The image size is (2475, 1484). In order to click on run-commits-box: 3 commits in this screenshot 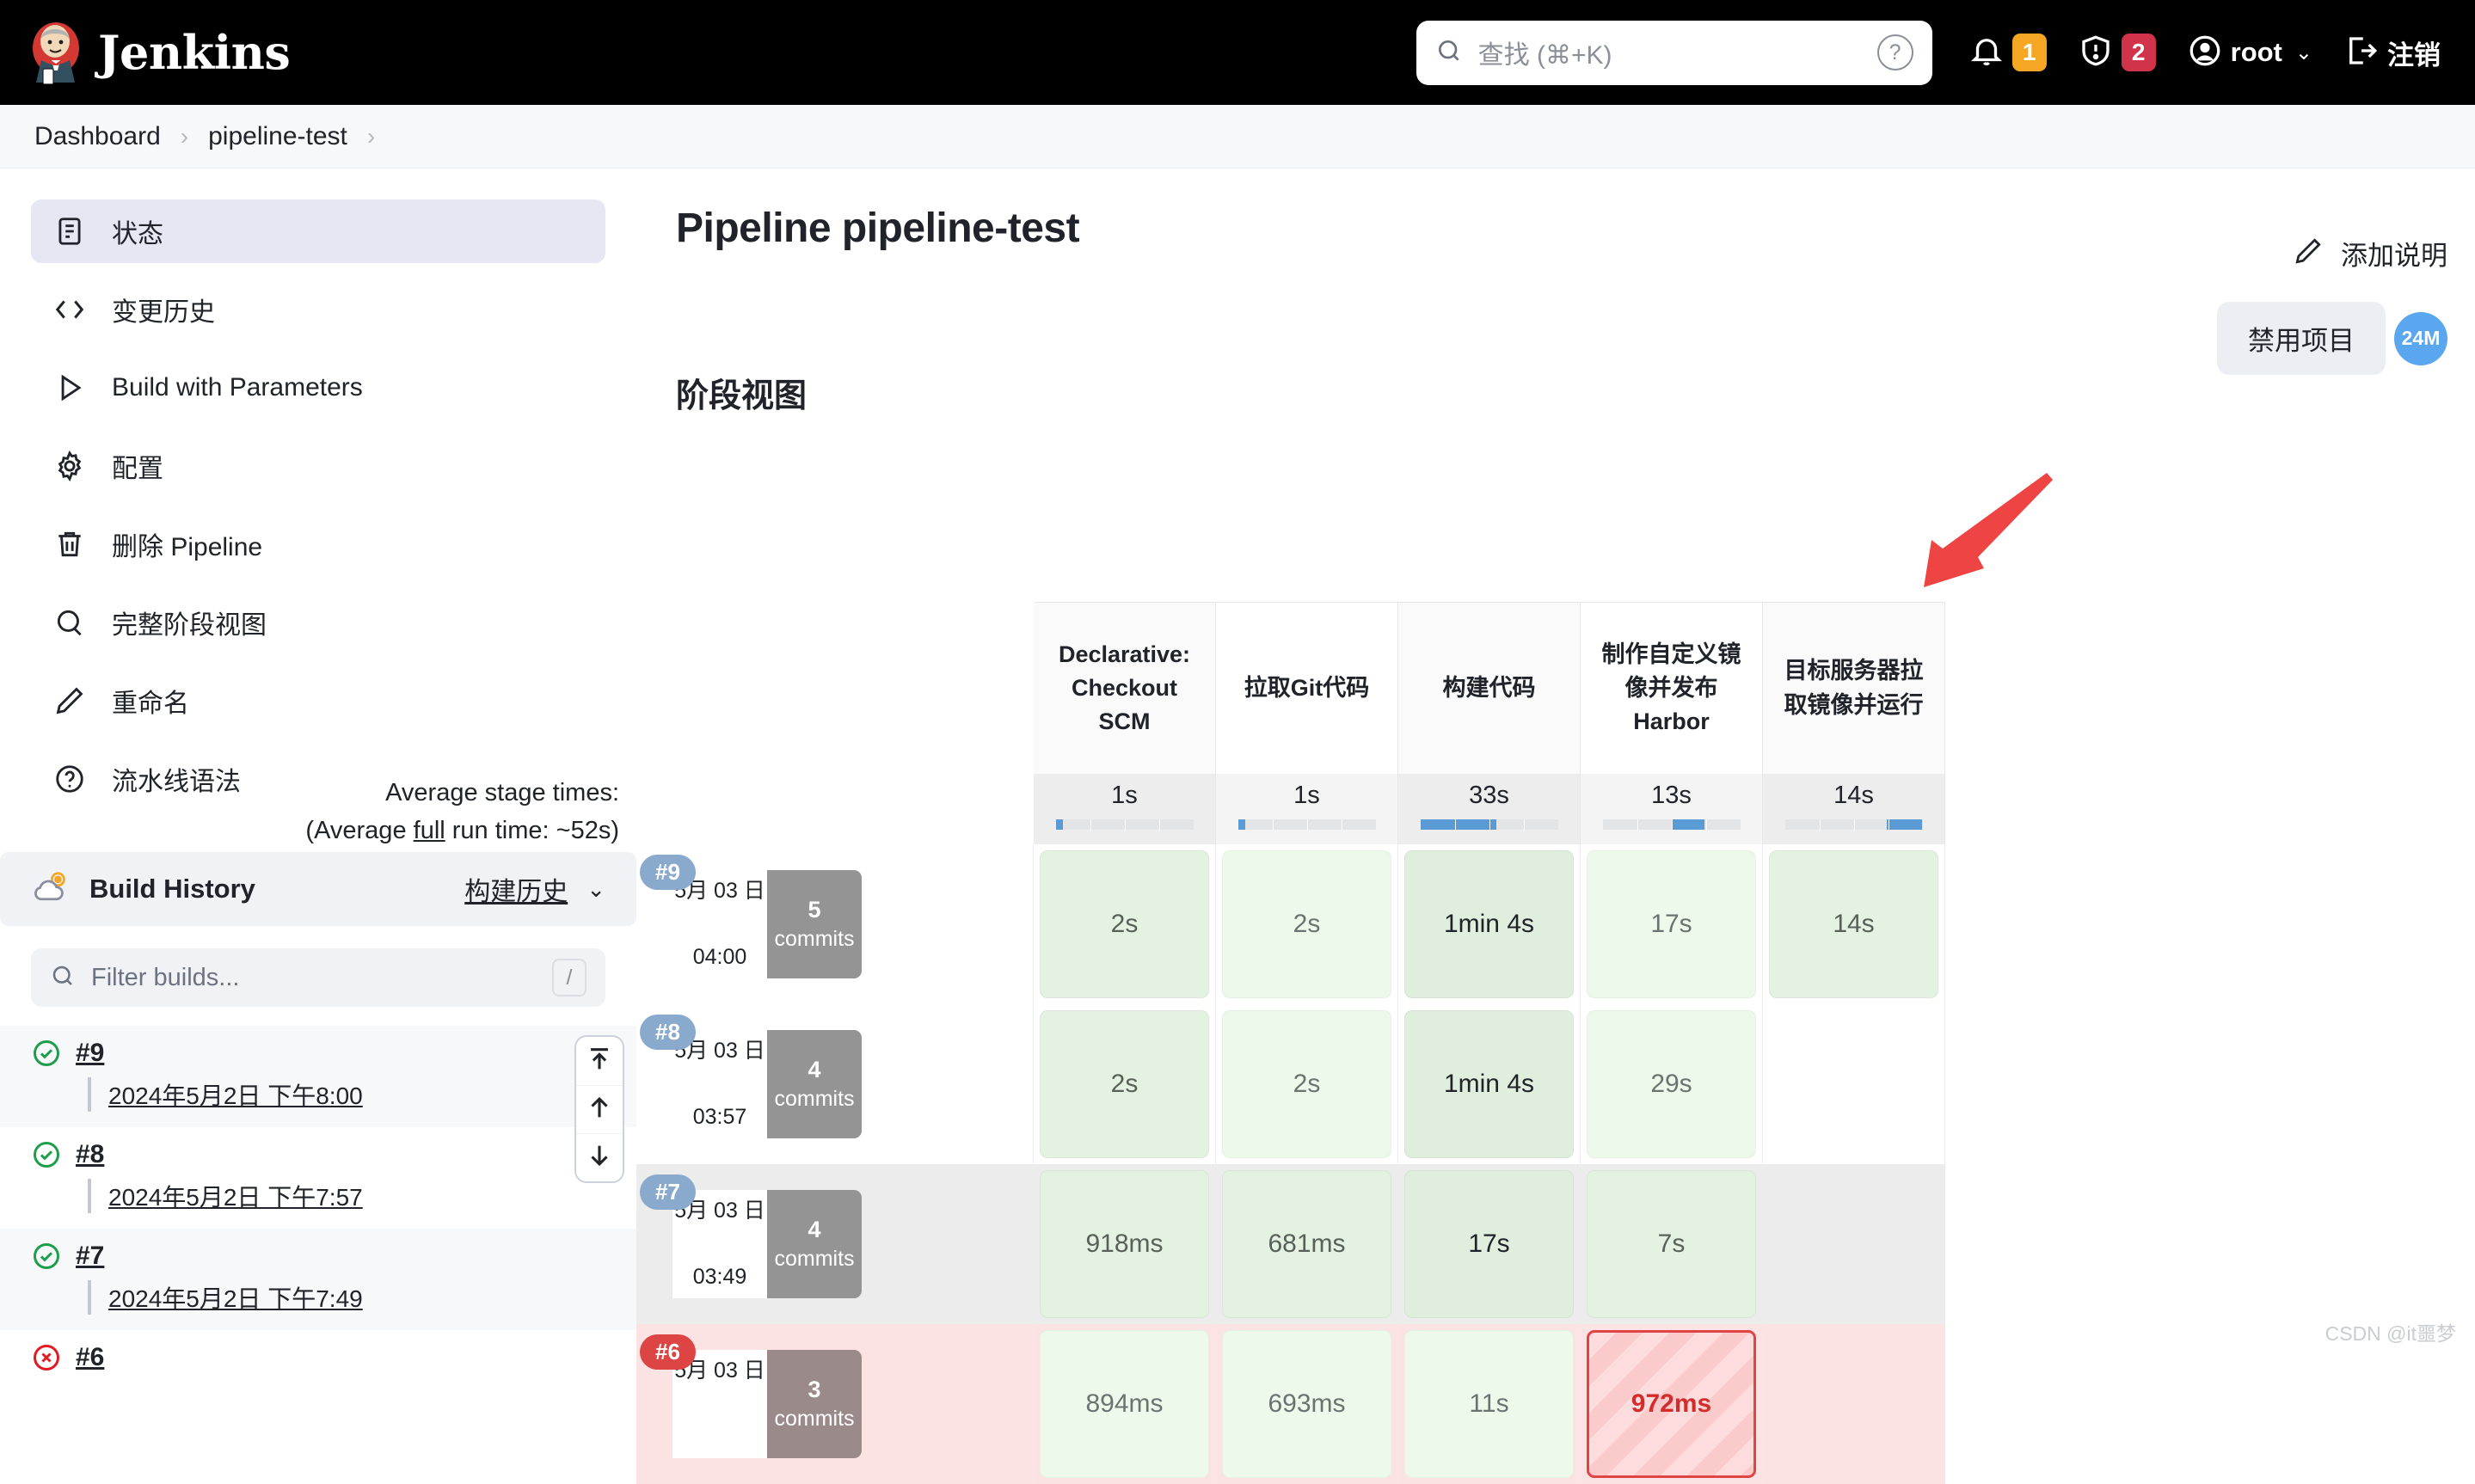, I will do `click(814, 1404)`.